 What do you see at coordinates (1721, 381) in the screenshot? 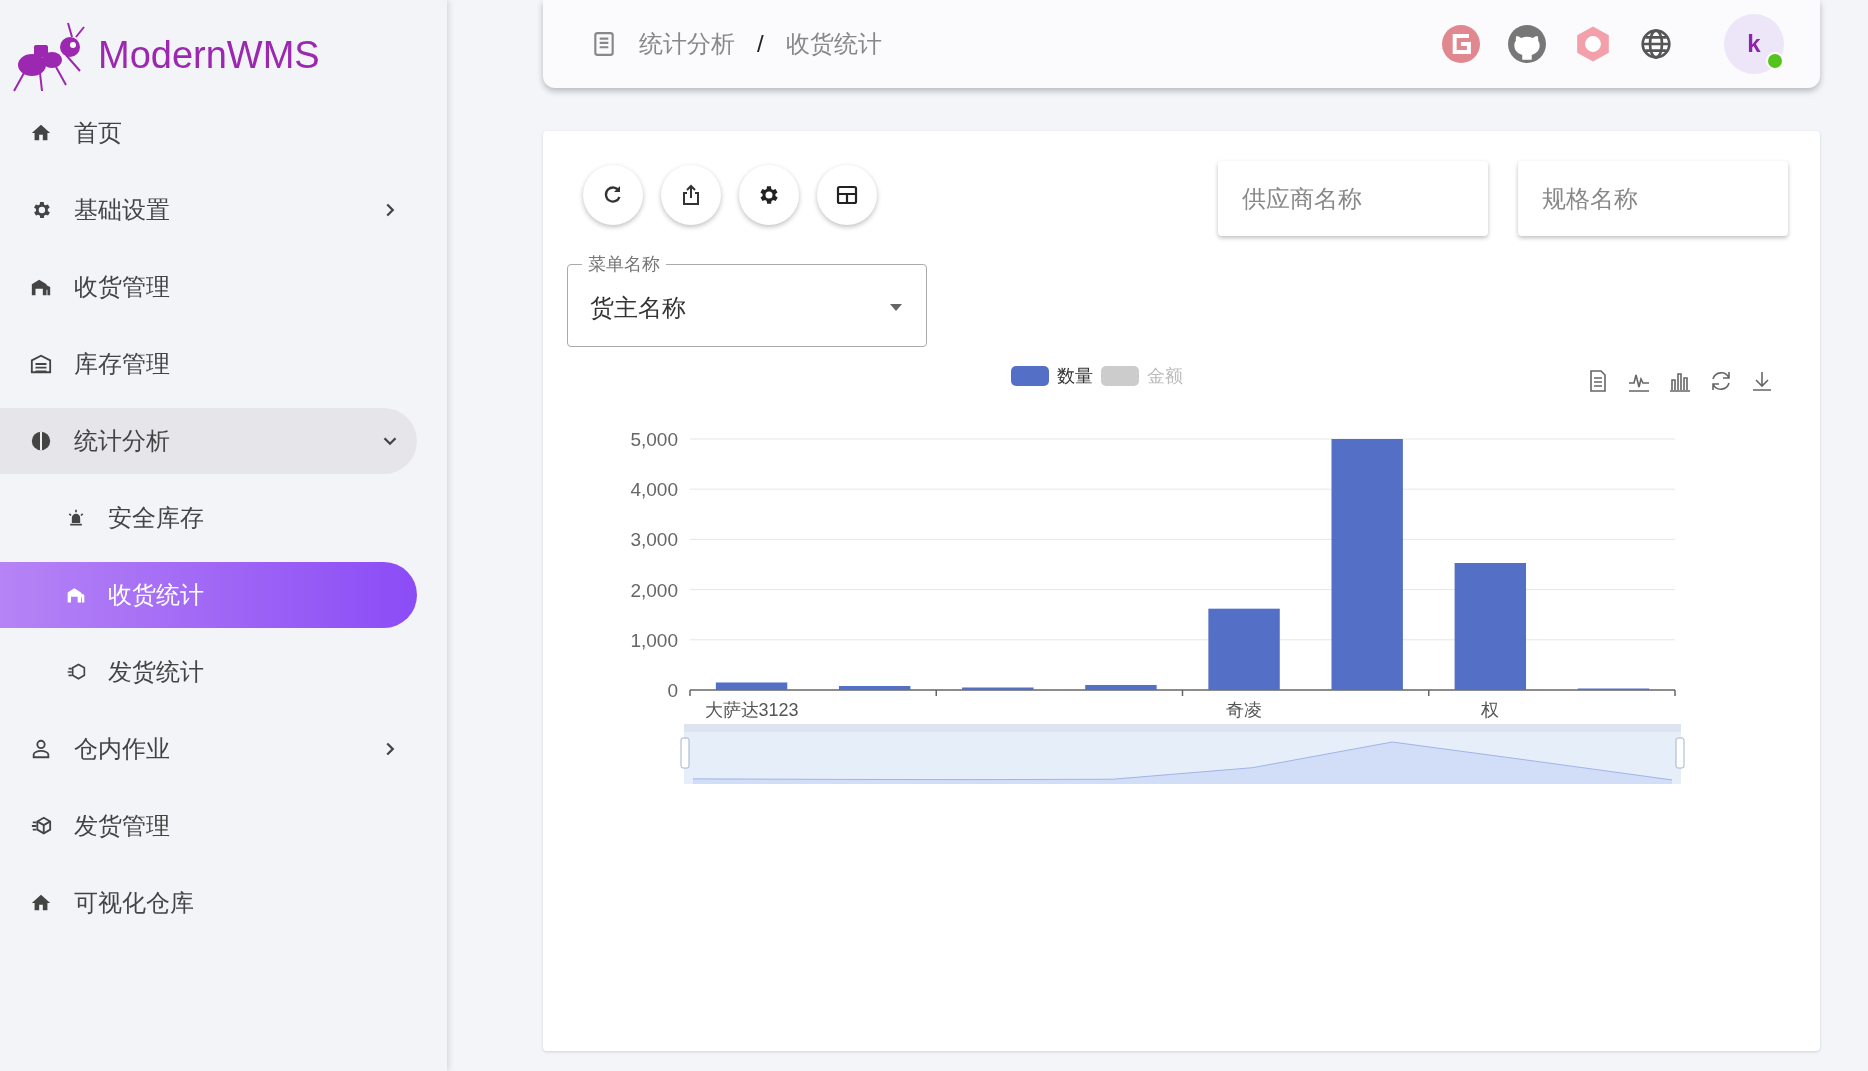
I see `restore-icon` at bounding box center [1721, 381].